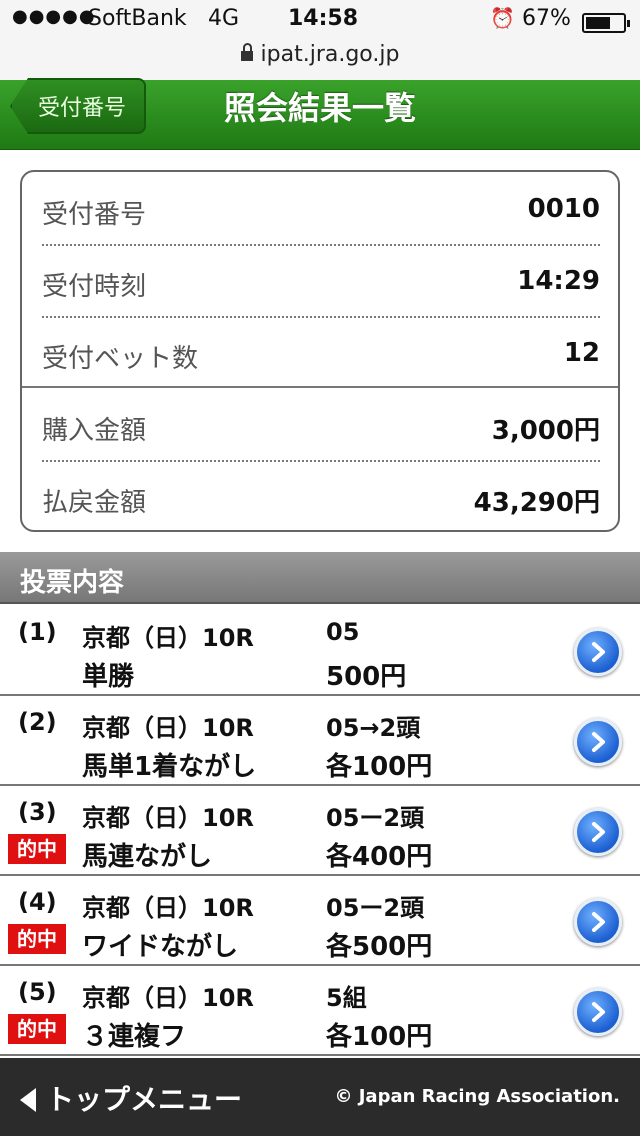 The width and height of the screenshot is (640, 1136). I want to click on battery-percent: 67%, so click(546, 18).